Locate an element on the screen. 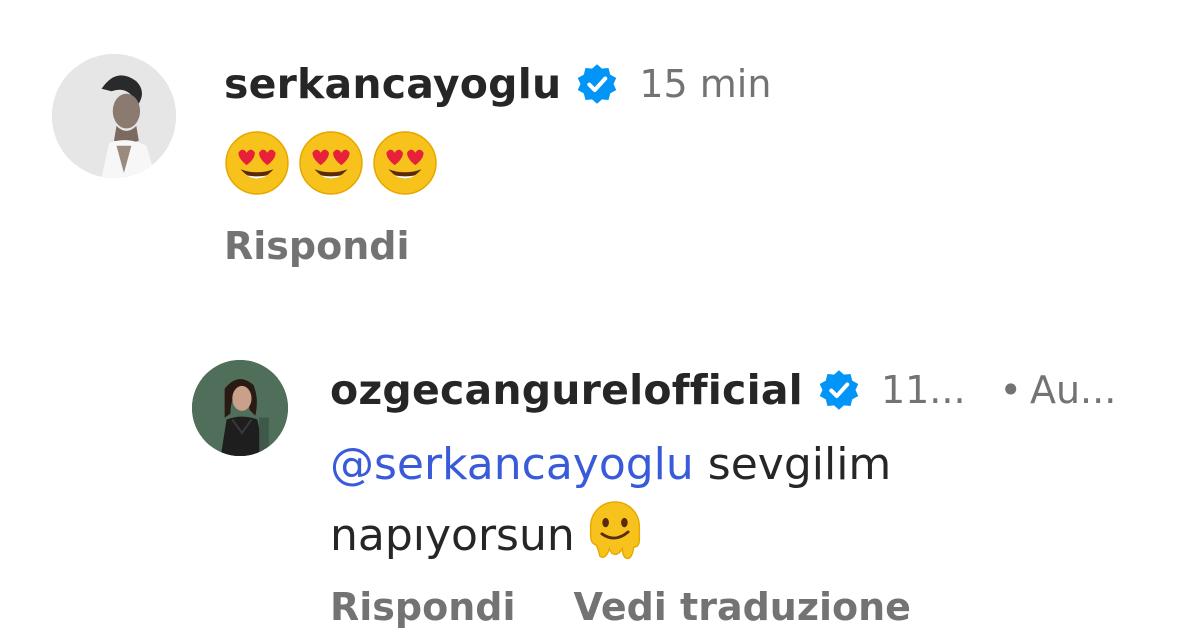 Image resolution: width=1200 pixels, height=641 pixels. comment-text: @serkancayoglu sevgilim napıyorsun is located at coordinates (710, 500).